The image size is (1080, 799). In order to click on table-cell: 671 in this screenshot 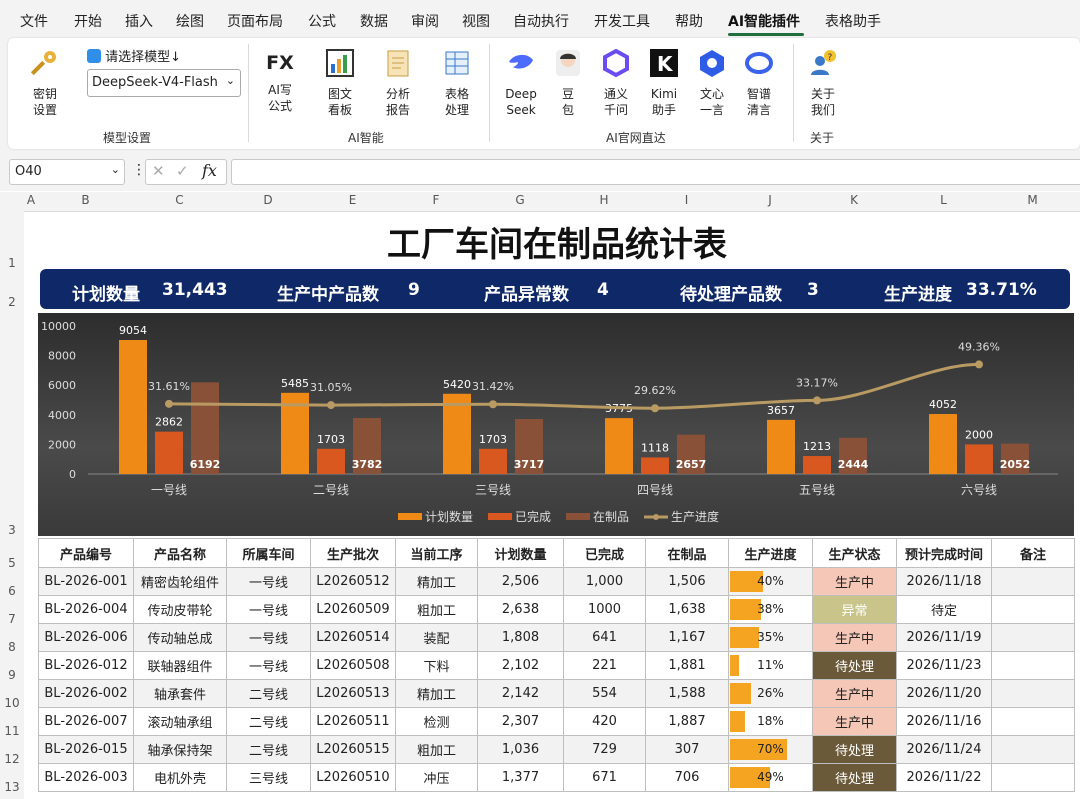, I will do `click(604, 777)`.